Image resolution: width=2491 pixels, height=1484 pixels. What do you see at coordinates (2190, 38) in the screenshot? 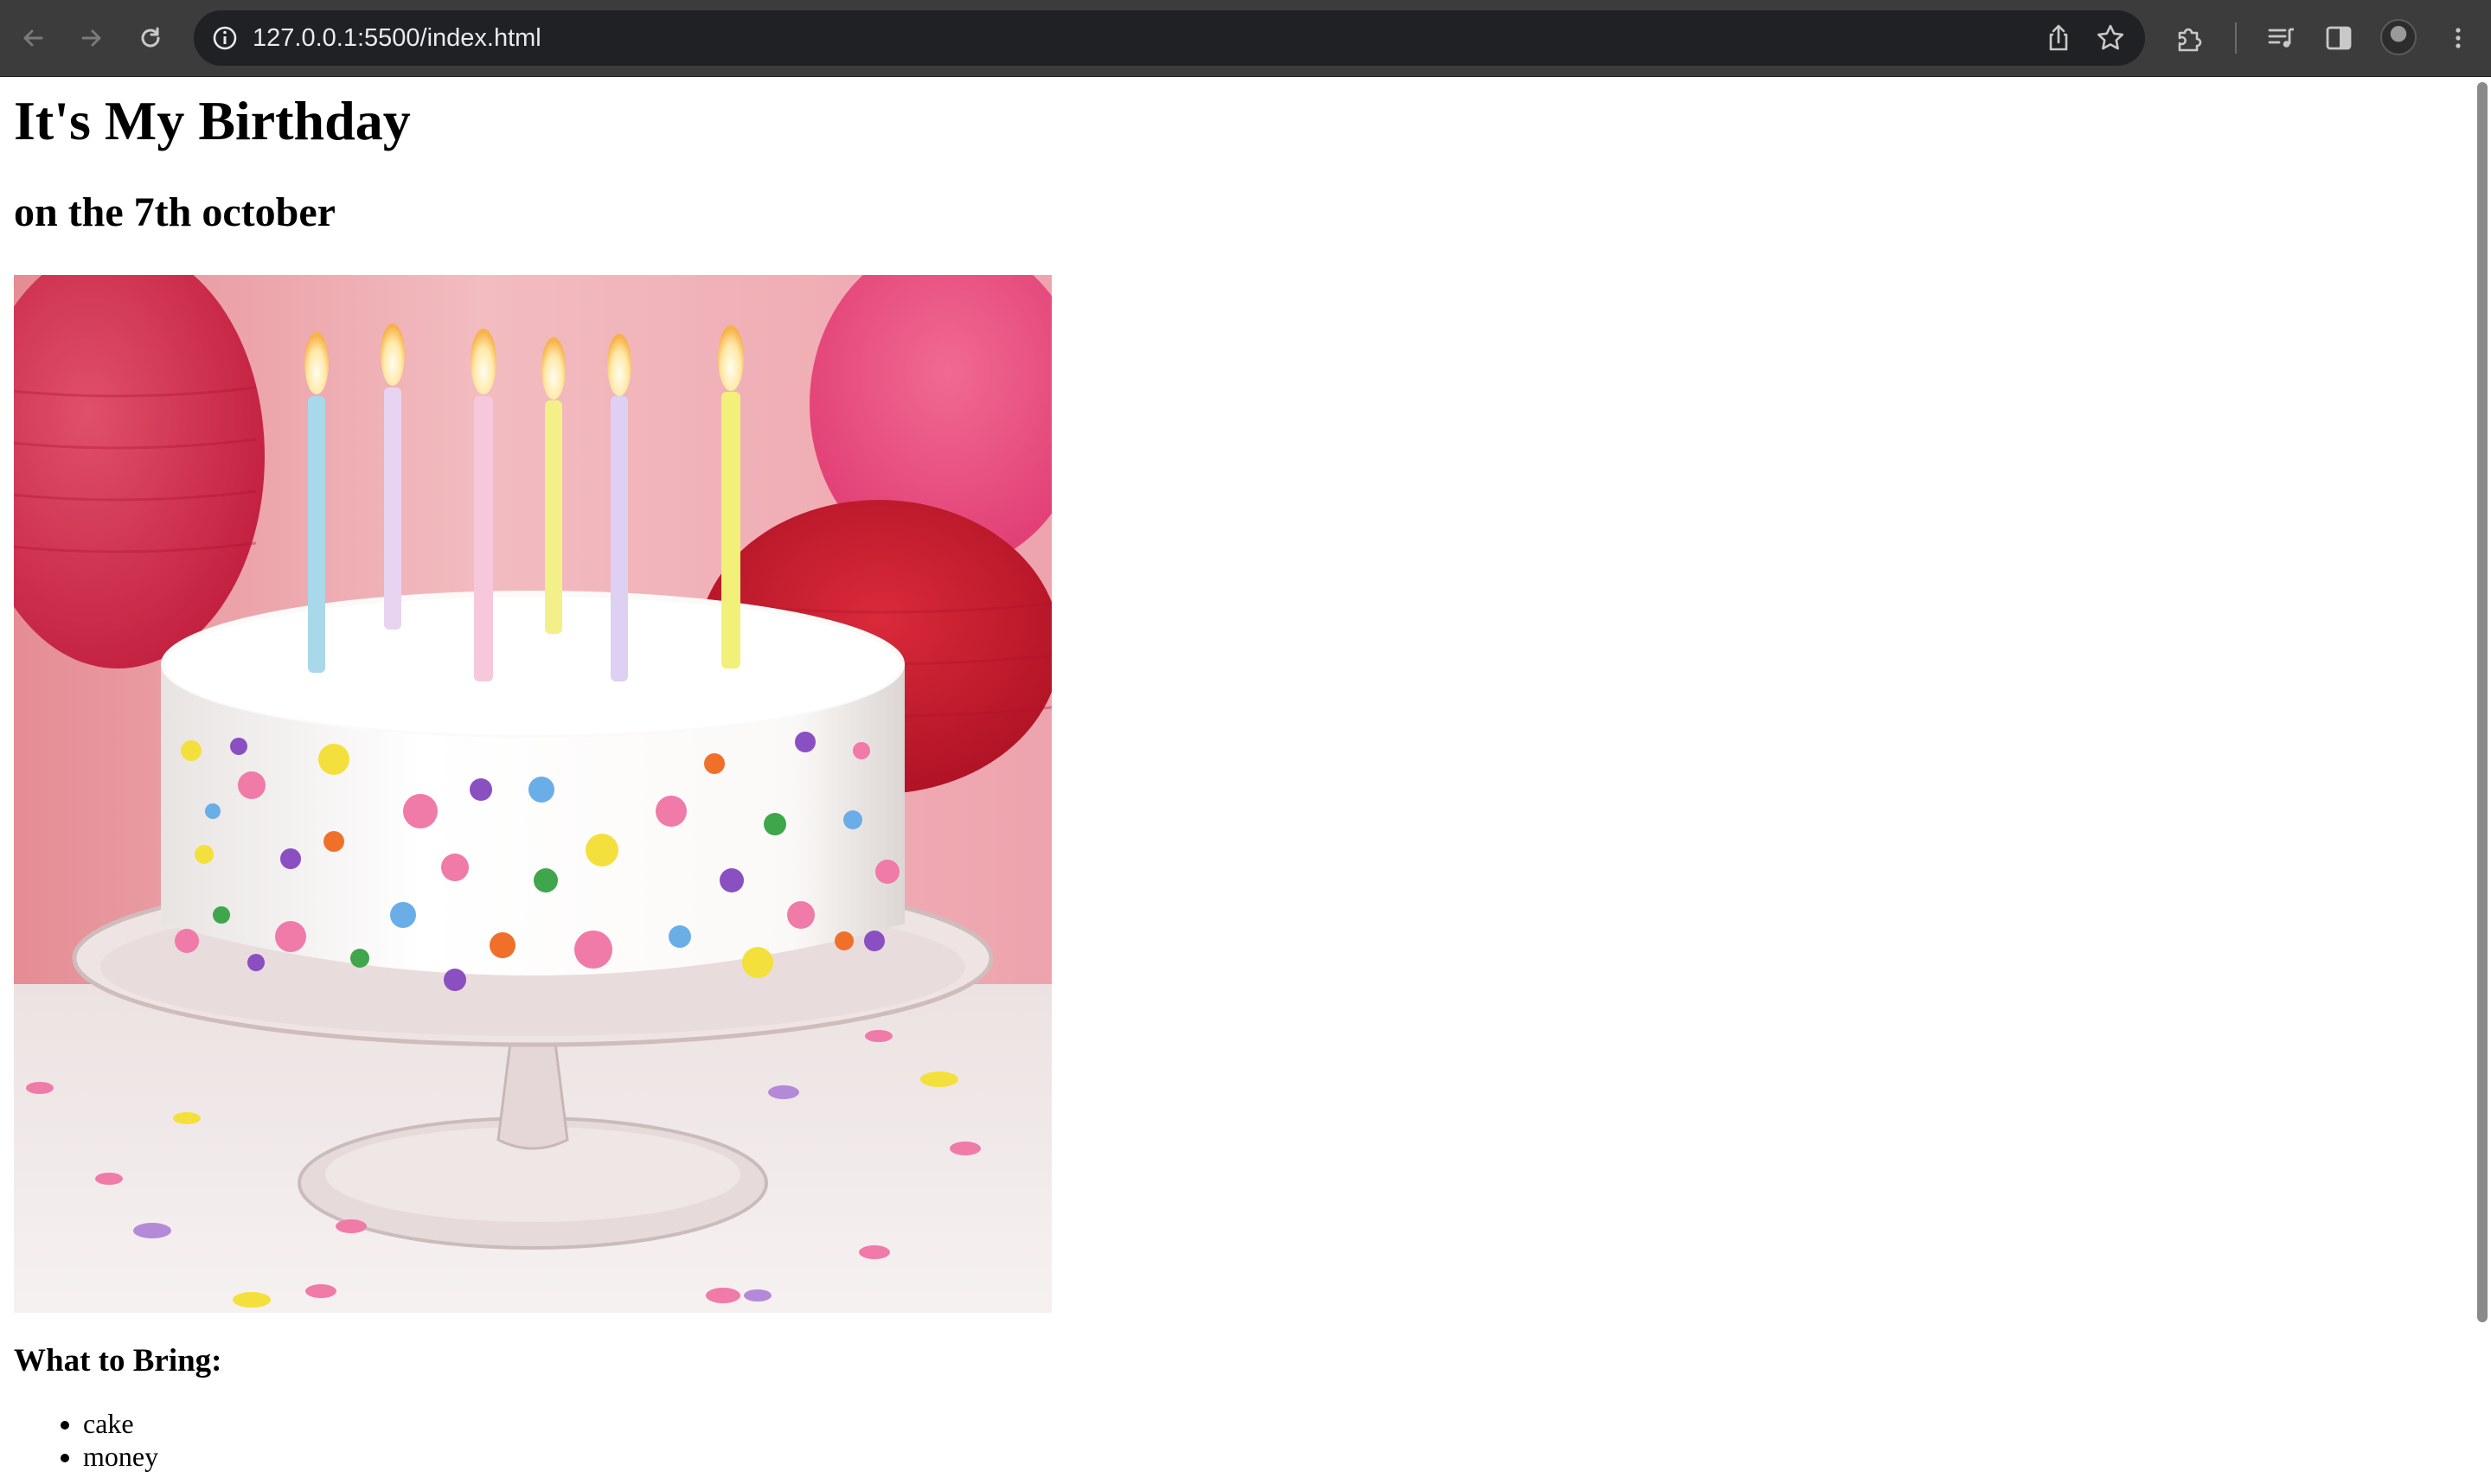
I see `extensions-puzzle-icon` at bounding box center [2190, 38].